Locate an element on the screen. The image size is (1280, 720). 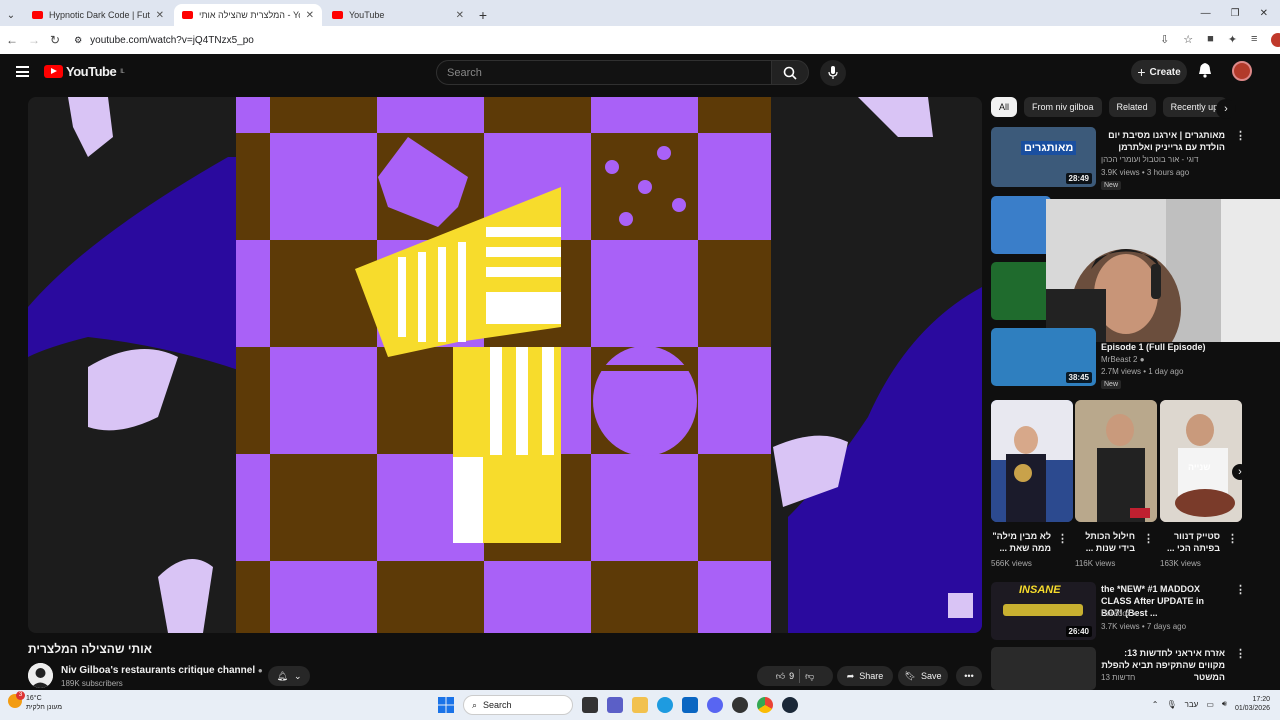
video-title-link: Episode 1 (Full Episode) is located at coordinates (1165, 347).